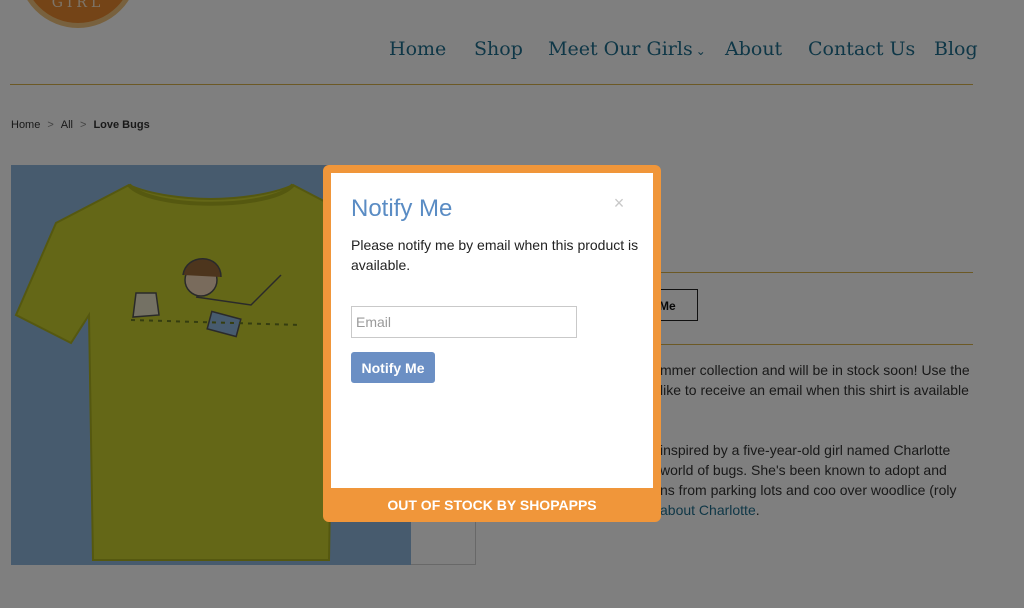 The image size is (1024, 608). Describe the element at coordinates (619, 203) in the screenshot. I see `close-icon: ×` at that location.